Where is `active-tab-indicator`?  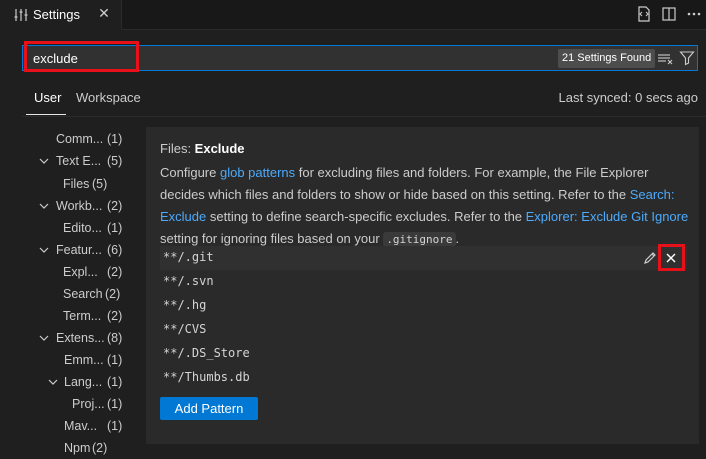 active-tab-indicator is located at coordinates (46, 114).